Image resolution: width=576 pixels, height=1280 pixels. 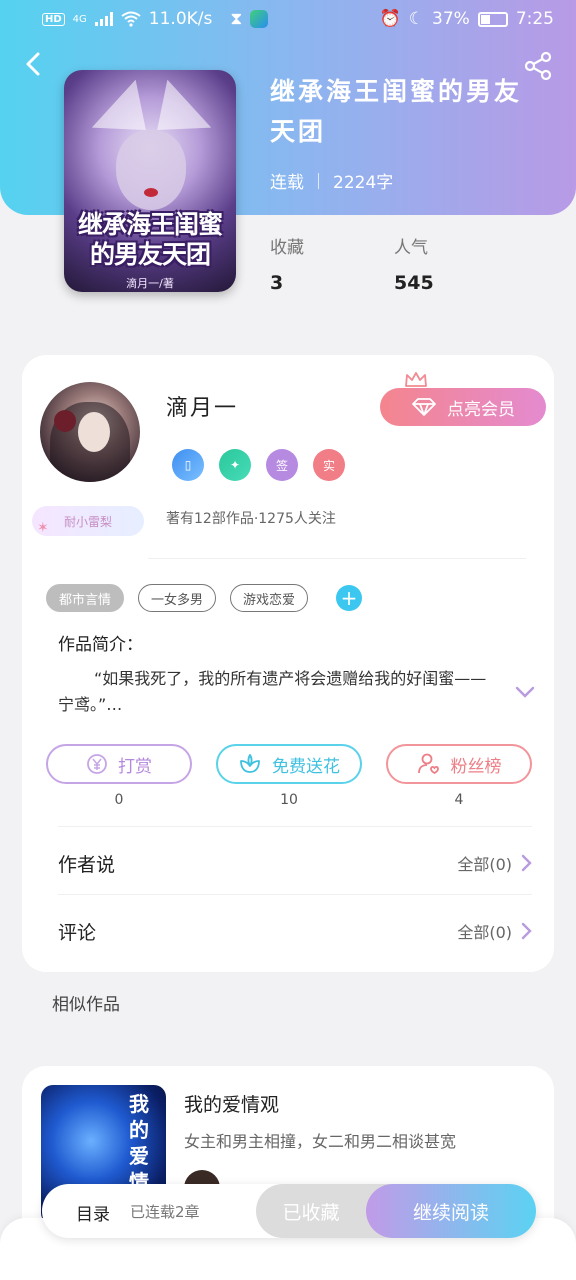 I want to click on cover-title: 继承海王闺蜜的男友天团, so click(x=150, y=239).